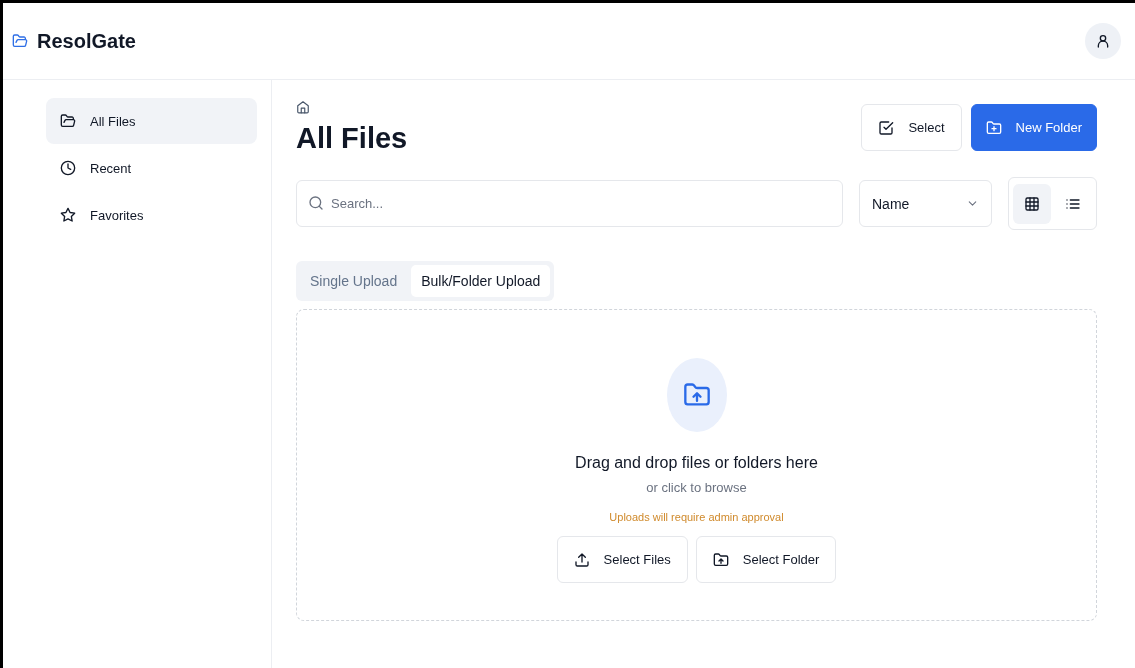  I want to click on page-title: All Files, so click(352, 138).